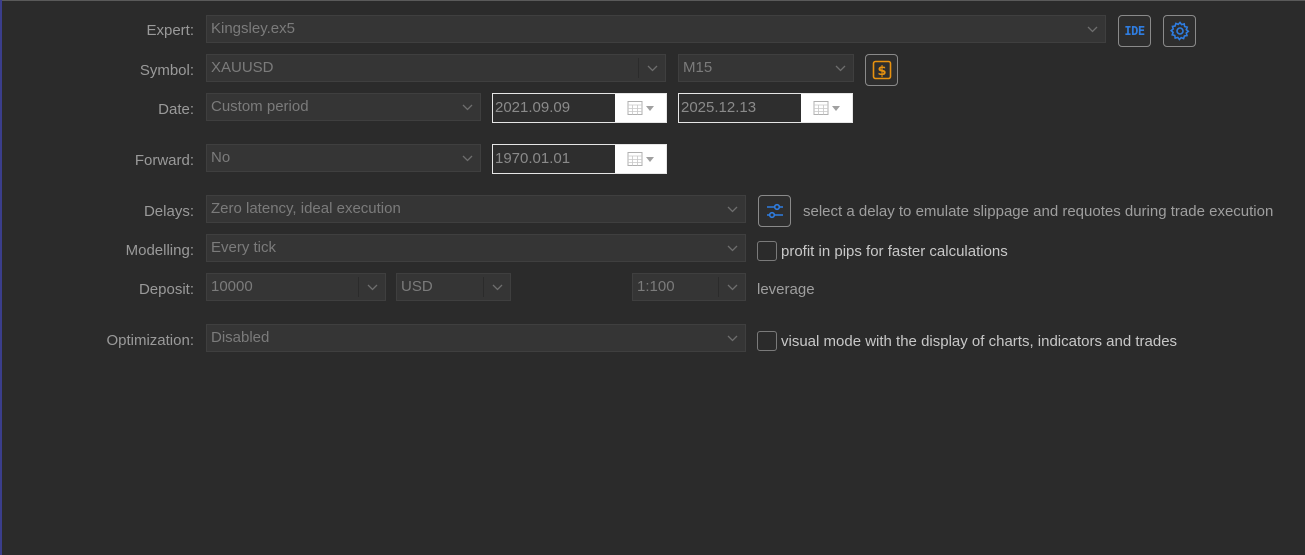 The height and width of the screenshot is (555, 1305). Describe the element at coordinates (166, 70) in the screenshot. I see `symbol-label: Symbol:` at that location.